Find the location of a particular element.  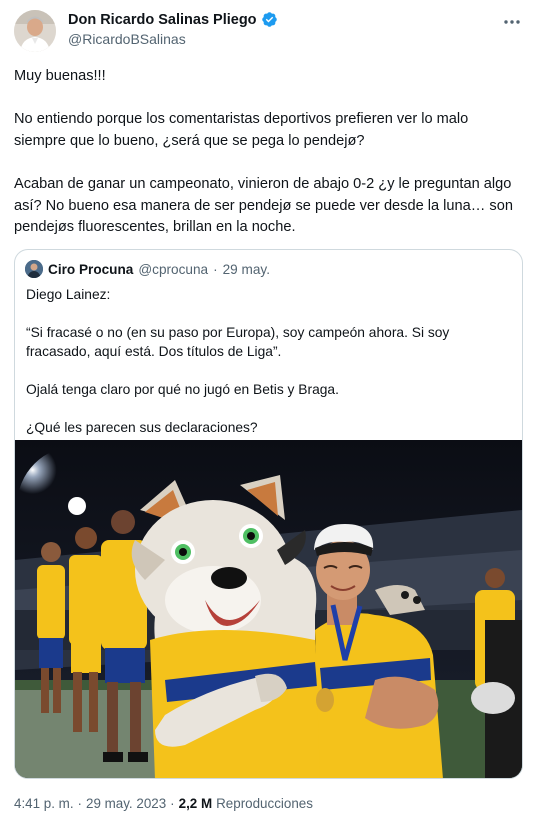

quoted-author-avatar is located at coordinates (34, 269).